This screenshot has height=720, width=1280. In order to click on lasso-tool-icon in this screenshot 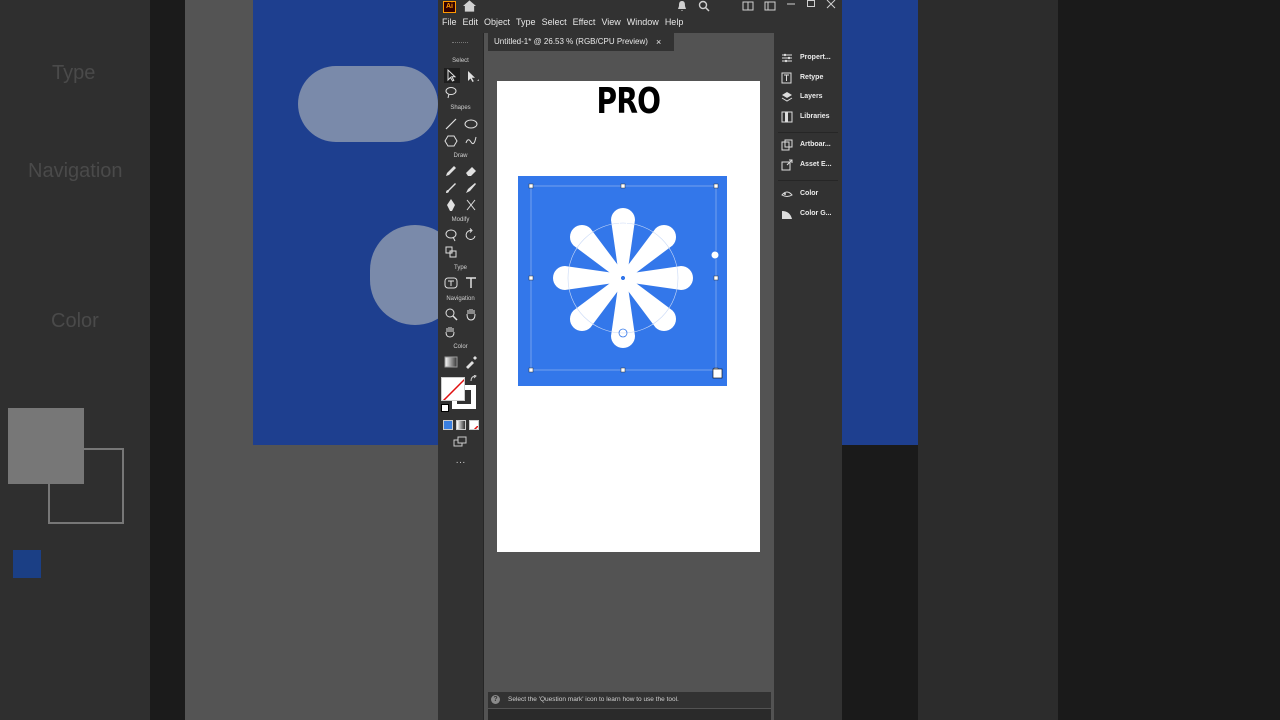, I will do `click(451, 93)`.